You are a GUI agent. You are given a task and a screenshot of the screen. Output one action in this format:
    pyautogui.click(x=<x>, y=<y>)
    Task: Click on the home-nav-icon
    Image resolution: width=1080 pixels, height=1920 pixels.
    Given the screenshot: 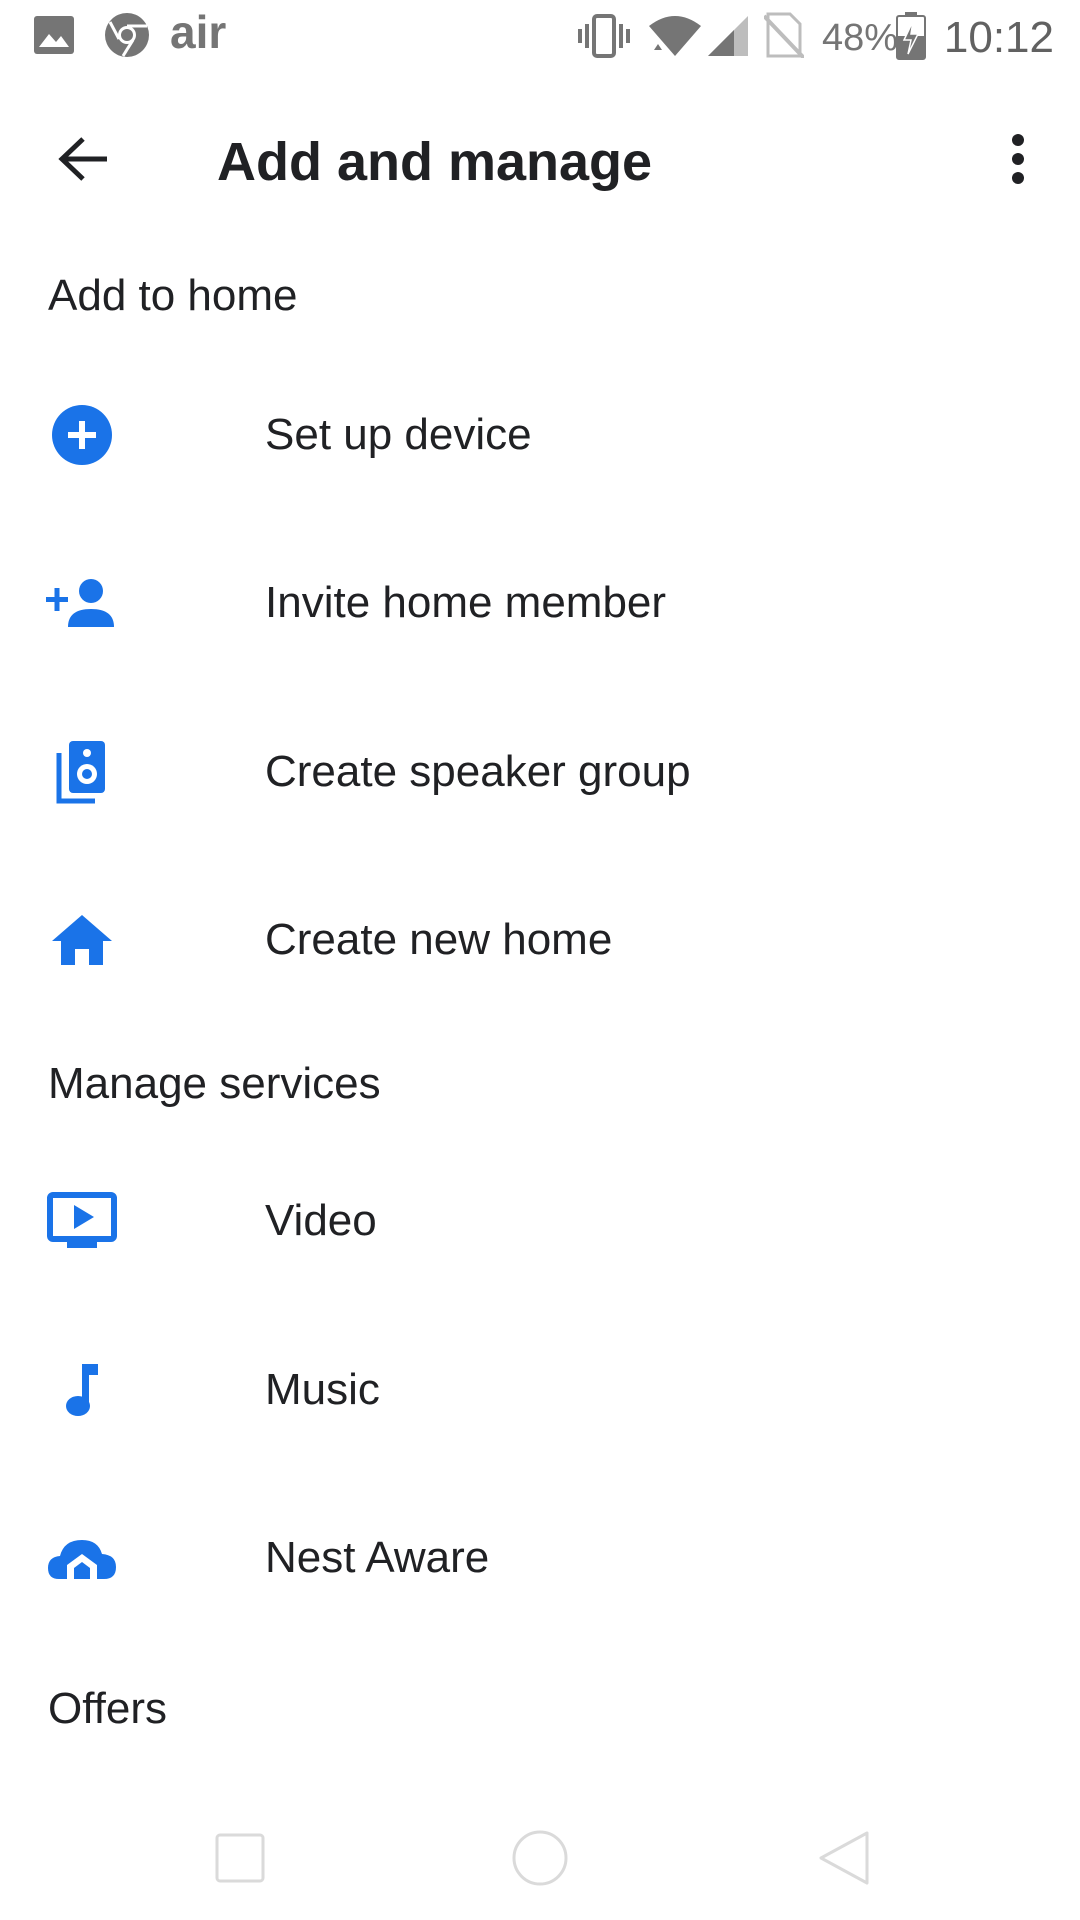 What is the action you would take?
    pyautogui.click(x=540, y=1860)
    